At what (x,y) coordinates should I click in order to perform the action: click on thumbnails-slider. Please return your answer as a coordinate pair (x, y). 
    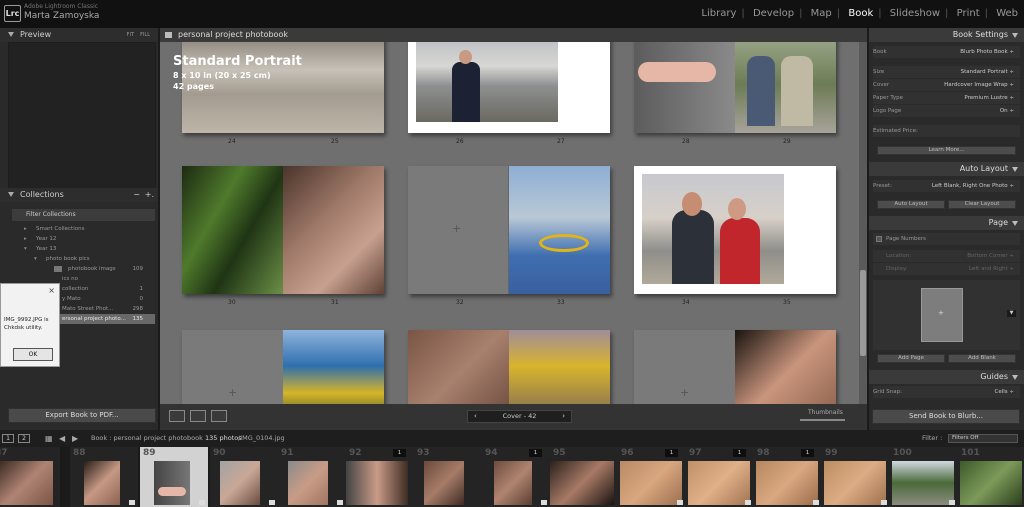
    Looking at the image, I should click on (822, 420).